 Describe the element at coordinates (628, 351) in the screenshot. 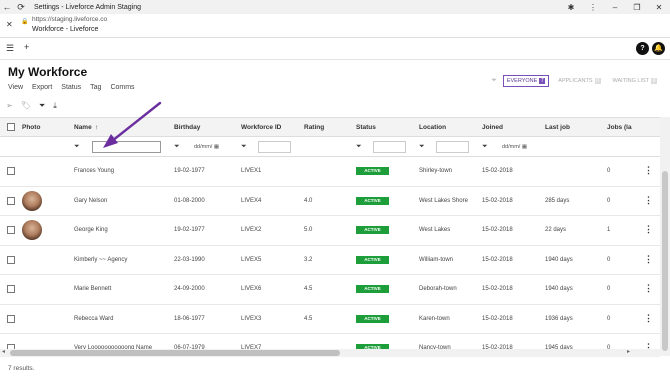

I see `scroll-right-arrow-icon: ▸` at that location.